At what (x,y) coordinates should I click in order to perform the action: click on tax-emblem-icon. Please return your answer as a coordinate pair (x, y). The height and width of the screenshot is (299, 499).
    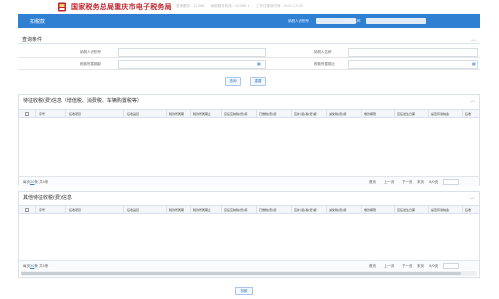
    Looking at the image, I should click on (62, 7).